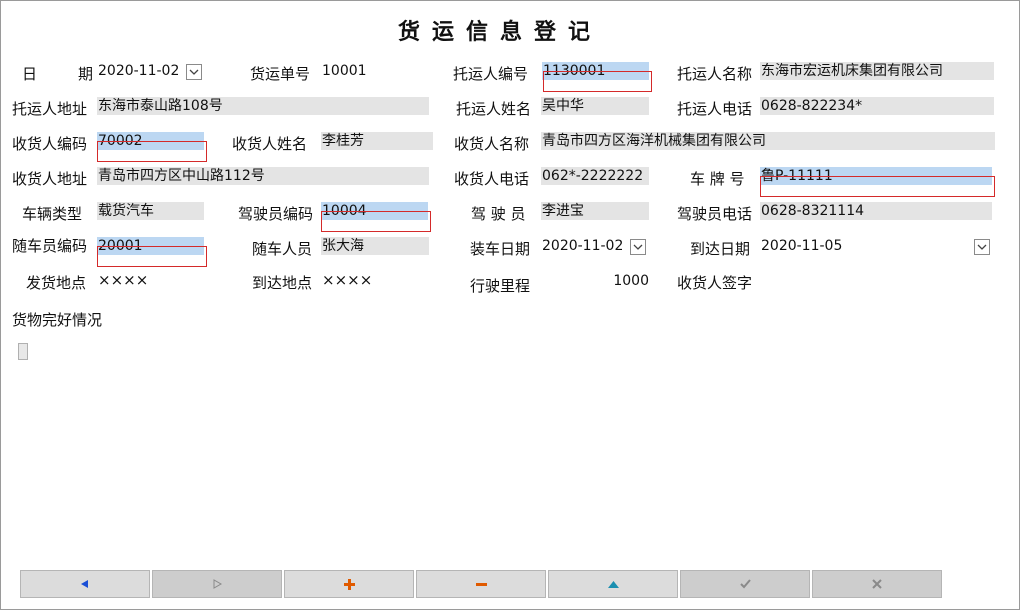 This screenshot has height=610, width=1020. I want to click on date-label-1: 日, so click(30, 74).